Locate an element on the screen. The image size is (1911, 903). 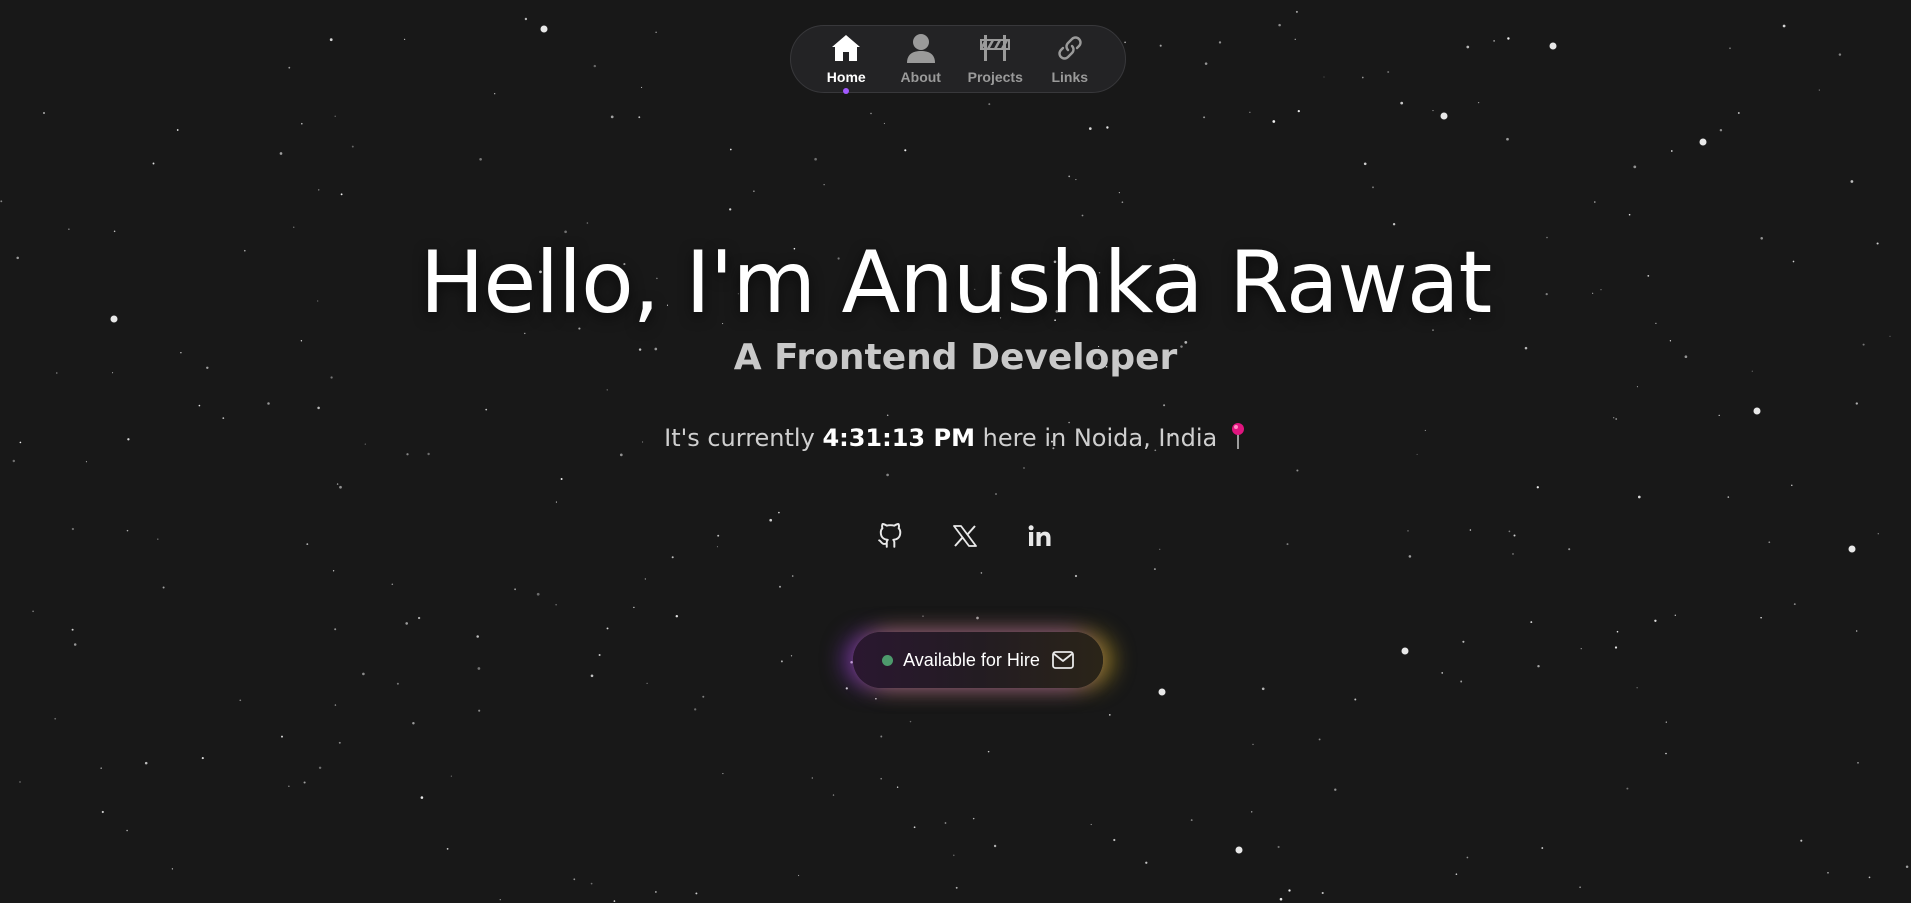
barrier-icon is located at coordinates (995, 48).